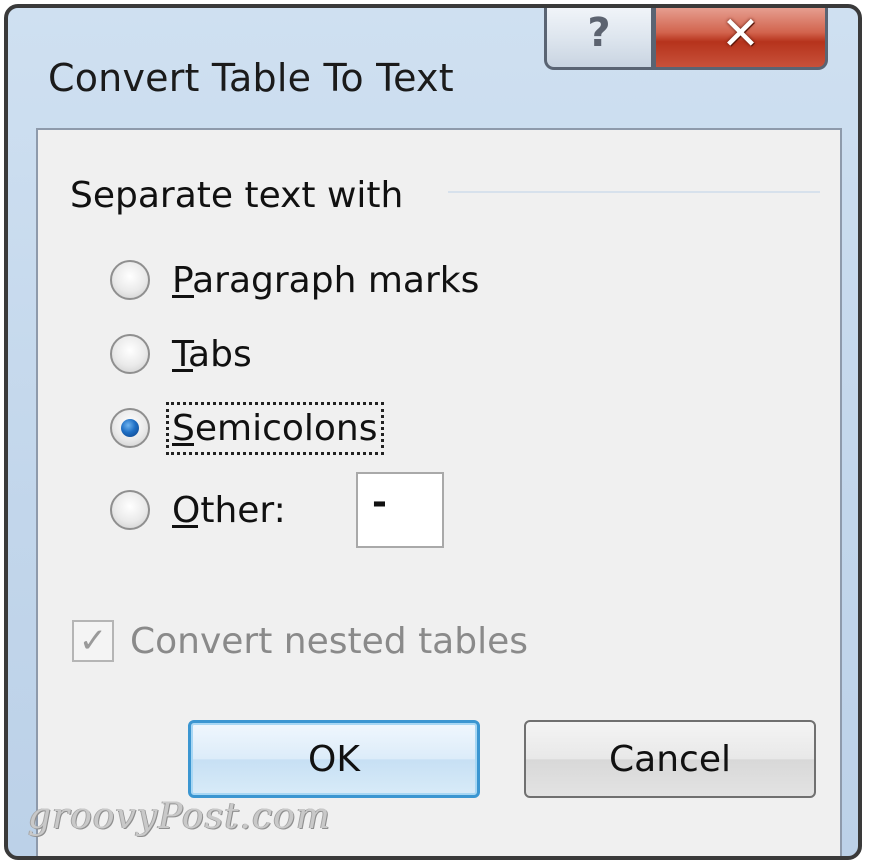 Image resolution: width=870 pixels, height=867 pixels. I want to click on radio-other-label: Other:, so click(229, 510).